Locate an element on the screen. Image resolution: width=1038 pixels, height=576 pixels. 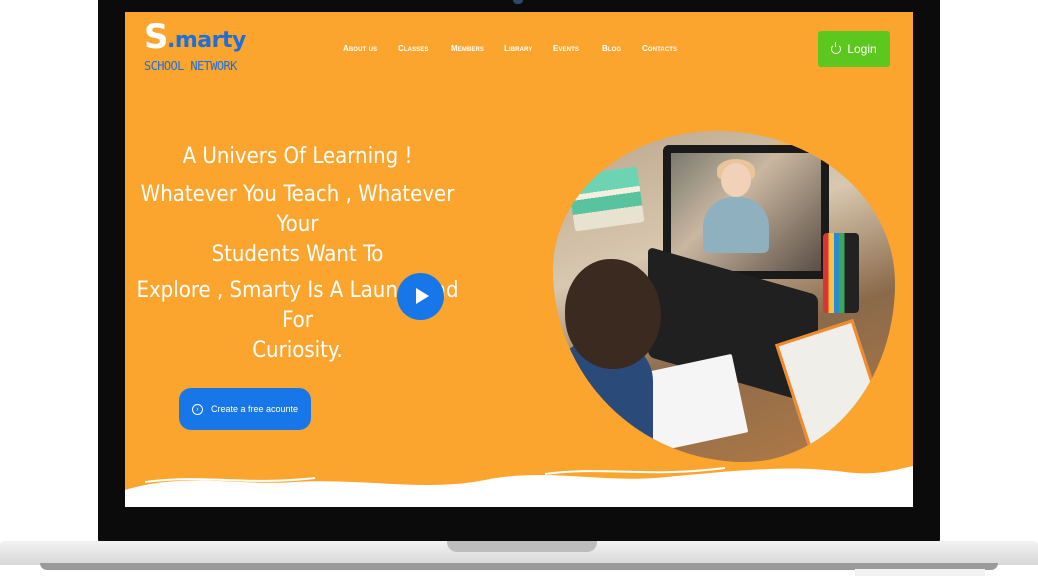
wave-divider is located at coordinates (519, 486).